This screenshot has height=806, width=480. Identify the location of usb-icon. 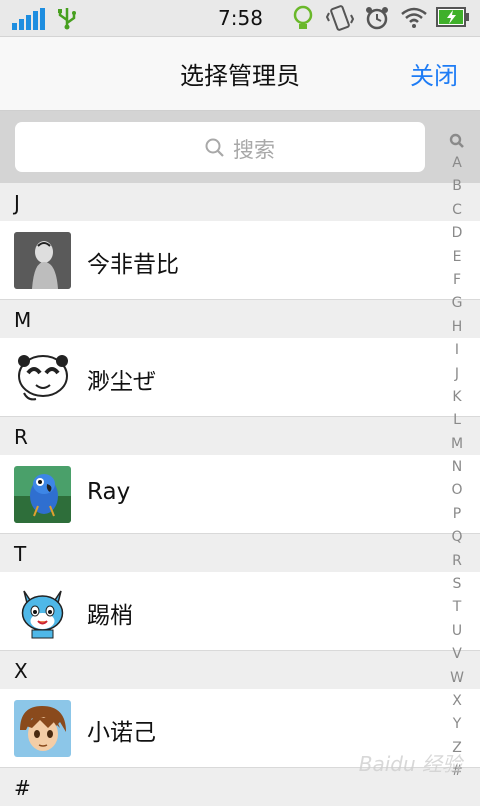
(67, 19).